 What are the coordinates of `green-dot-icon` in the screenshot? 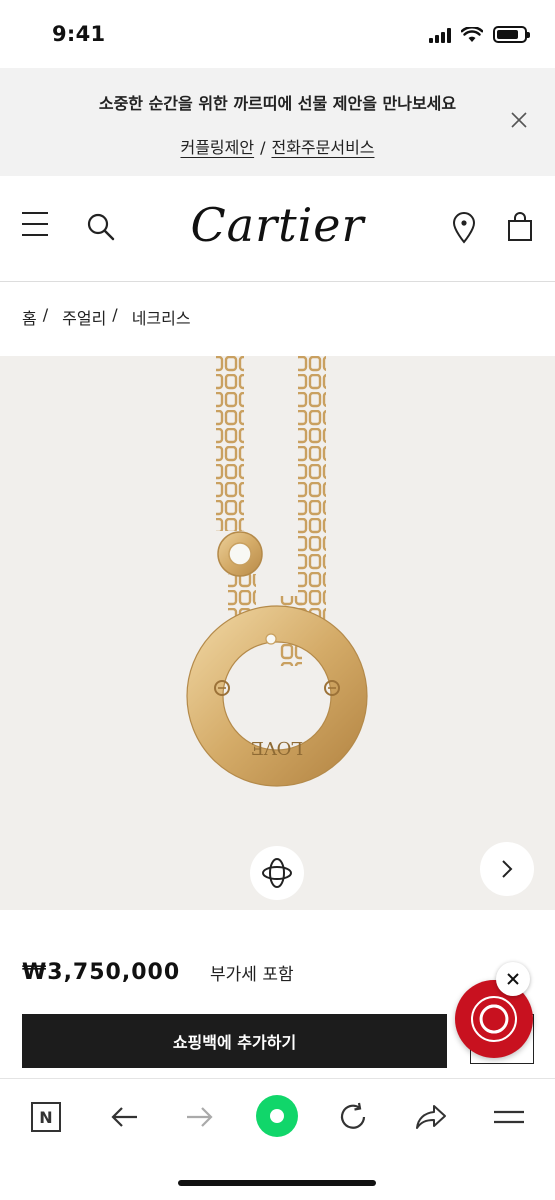 It's located at (277, 1116).